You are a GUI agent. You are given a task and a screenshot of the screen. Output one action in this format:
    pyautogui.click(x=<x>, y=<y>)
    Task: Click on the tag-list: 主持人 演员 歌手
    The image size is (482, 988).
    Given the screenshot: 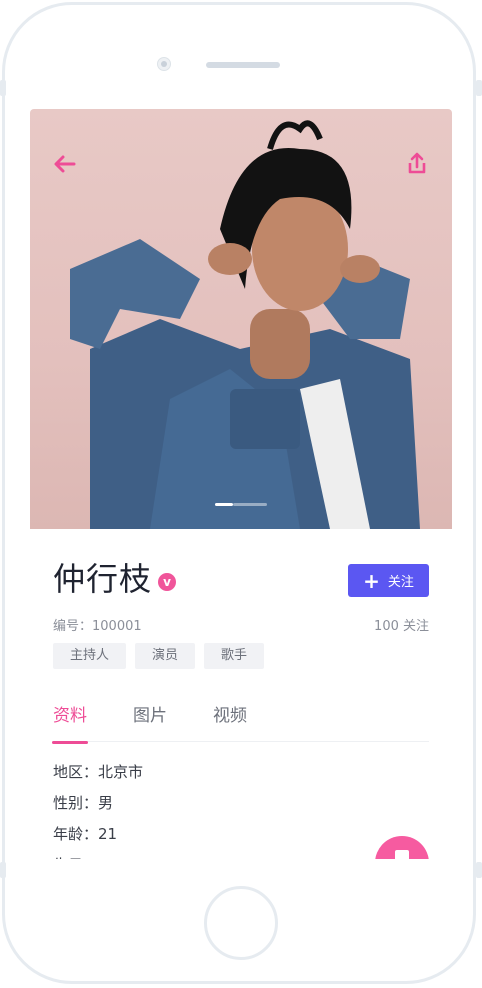 What is the action you would take?
    pyautogui.click(x=159, y=656)
    